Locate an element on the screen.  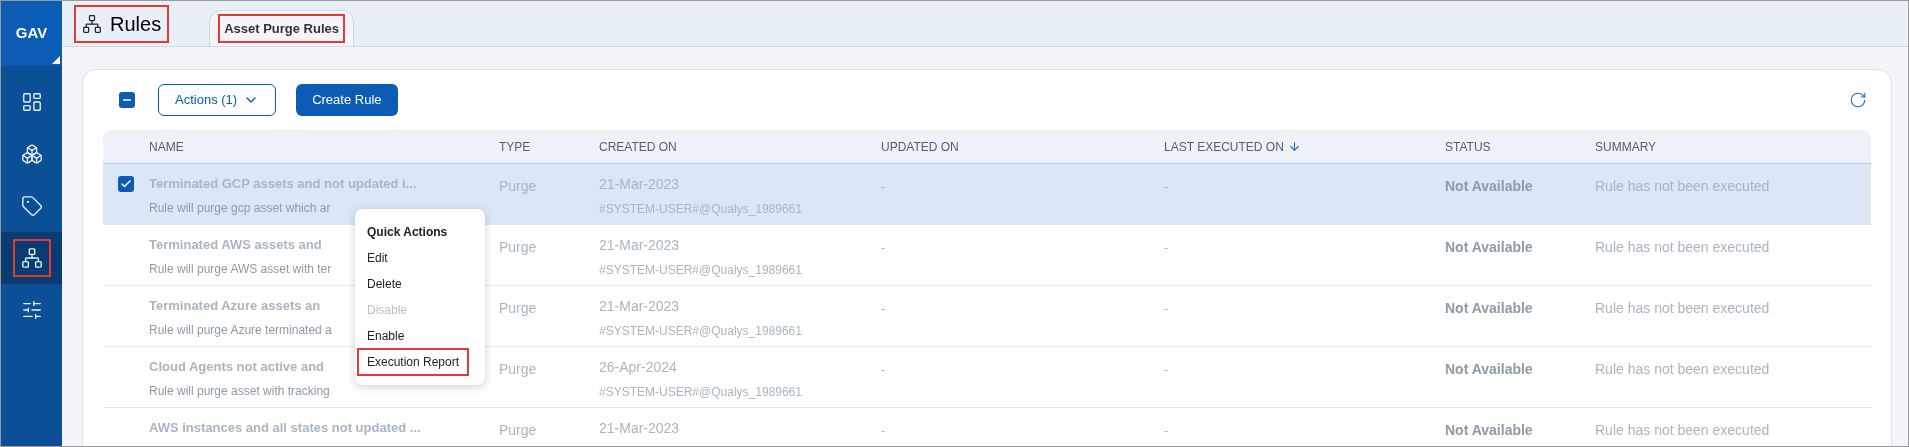
menu-item: Edit is located at coordinates (377, 258).